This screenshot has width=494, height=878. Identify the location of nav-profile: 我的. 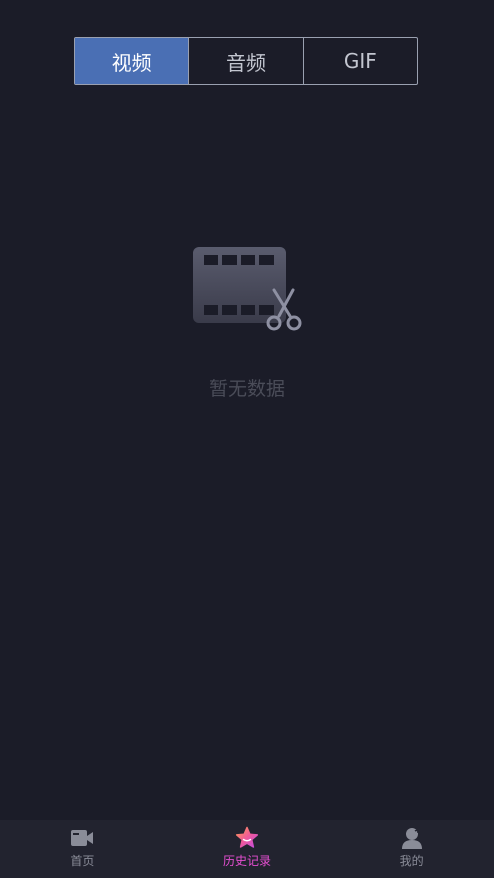
(411, 849).